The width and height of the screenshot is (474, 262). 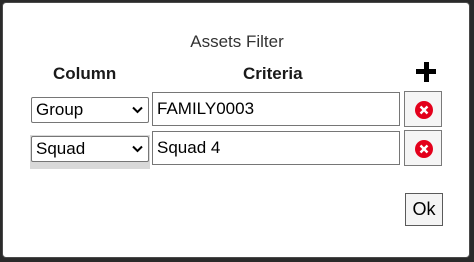 What do you see at coordinates (85, 73) in the screenshot?
I see `column-header: Column` at bounding box center [85, 73].